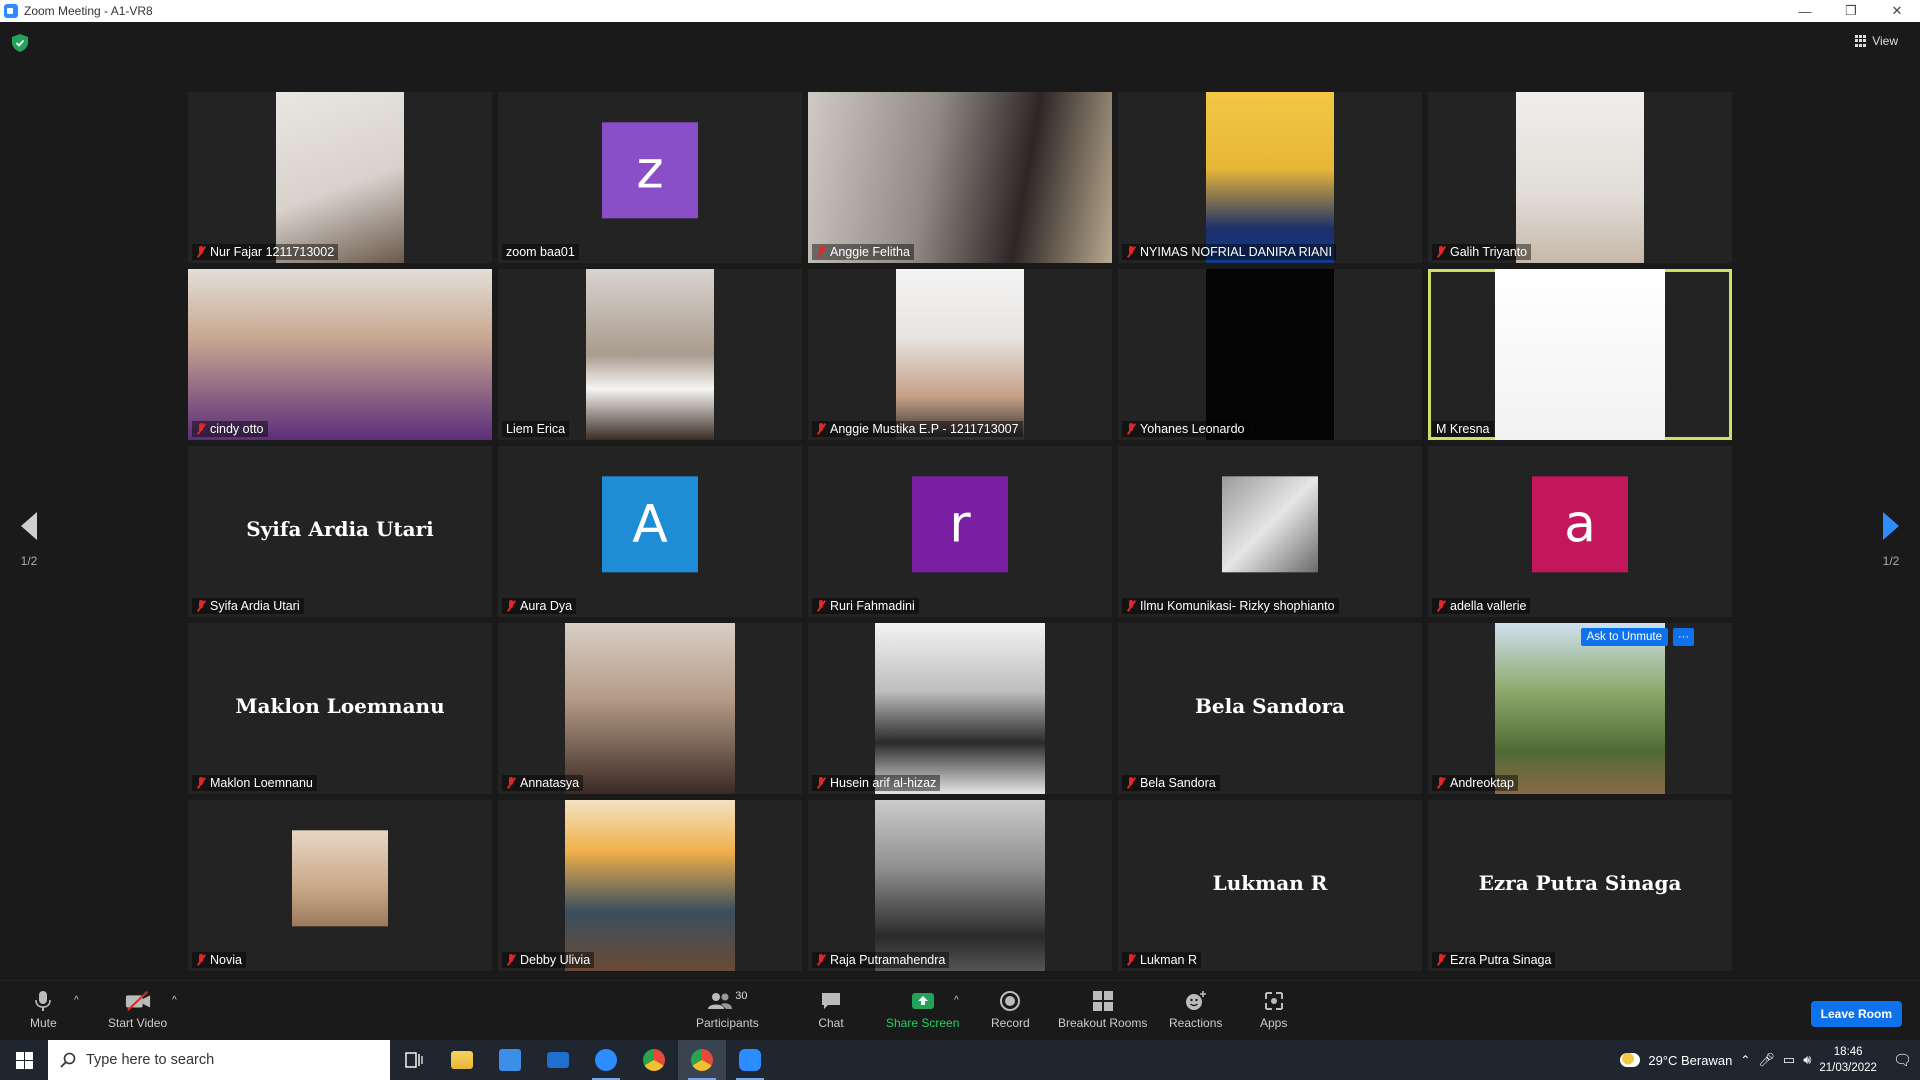 This screenshot has width=1920, height=1080. I want to click on participant-tile: A Aura Dya, so click(650, 531).